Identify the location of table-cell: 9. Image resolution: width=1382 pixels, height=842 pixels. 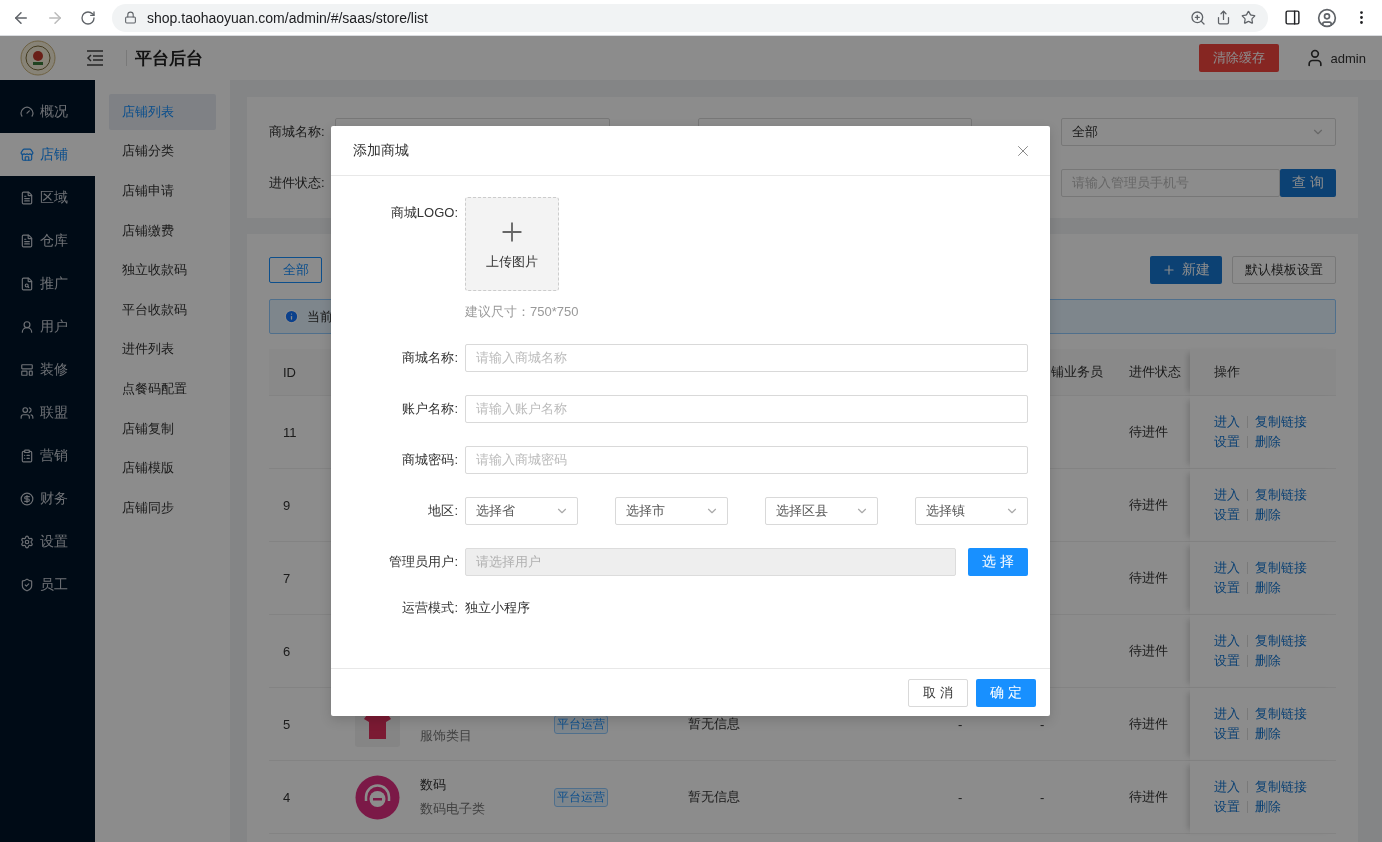
(287, 505).